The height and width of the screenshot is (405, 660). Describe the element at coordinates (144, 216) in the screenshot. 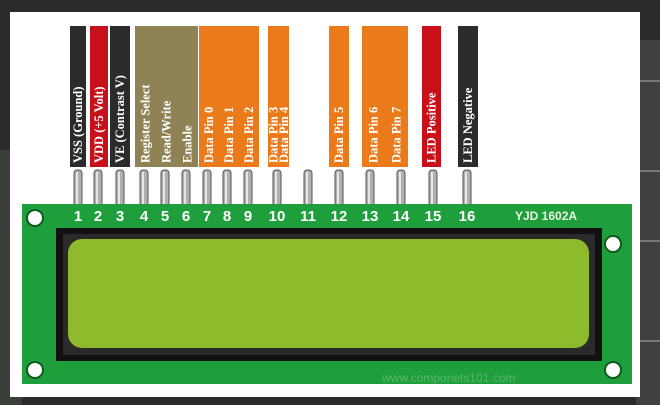

I see `pin-number: 4` at that location.